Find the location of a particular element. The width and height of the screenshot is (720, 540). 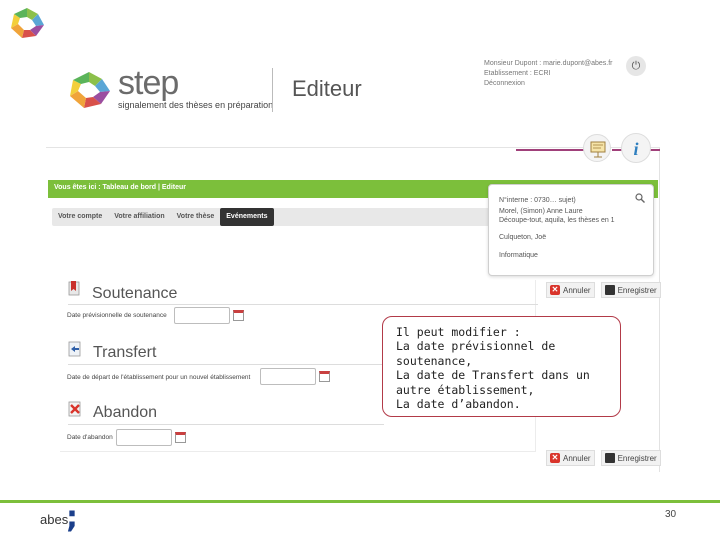

save-label-top: Enregistrer is located at coordinates (637, 290).